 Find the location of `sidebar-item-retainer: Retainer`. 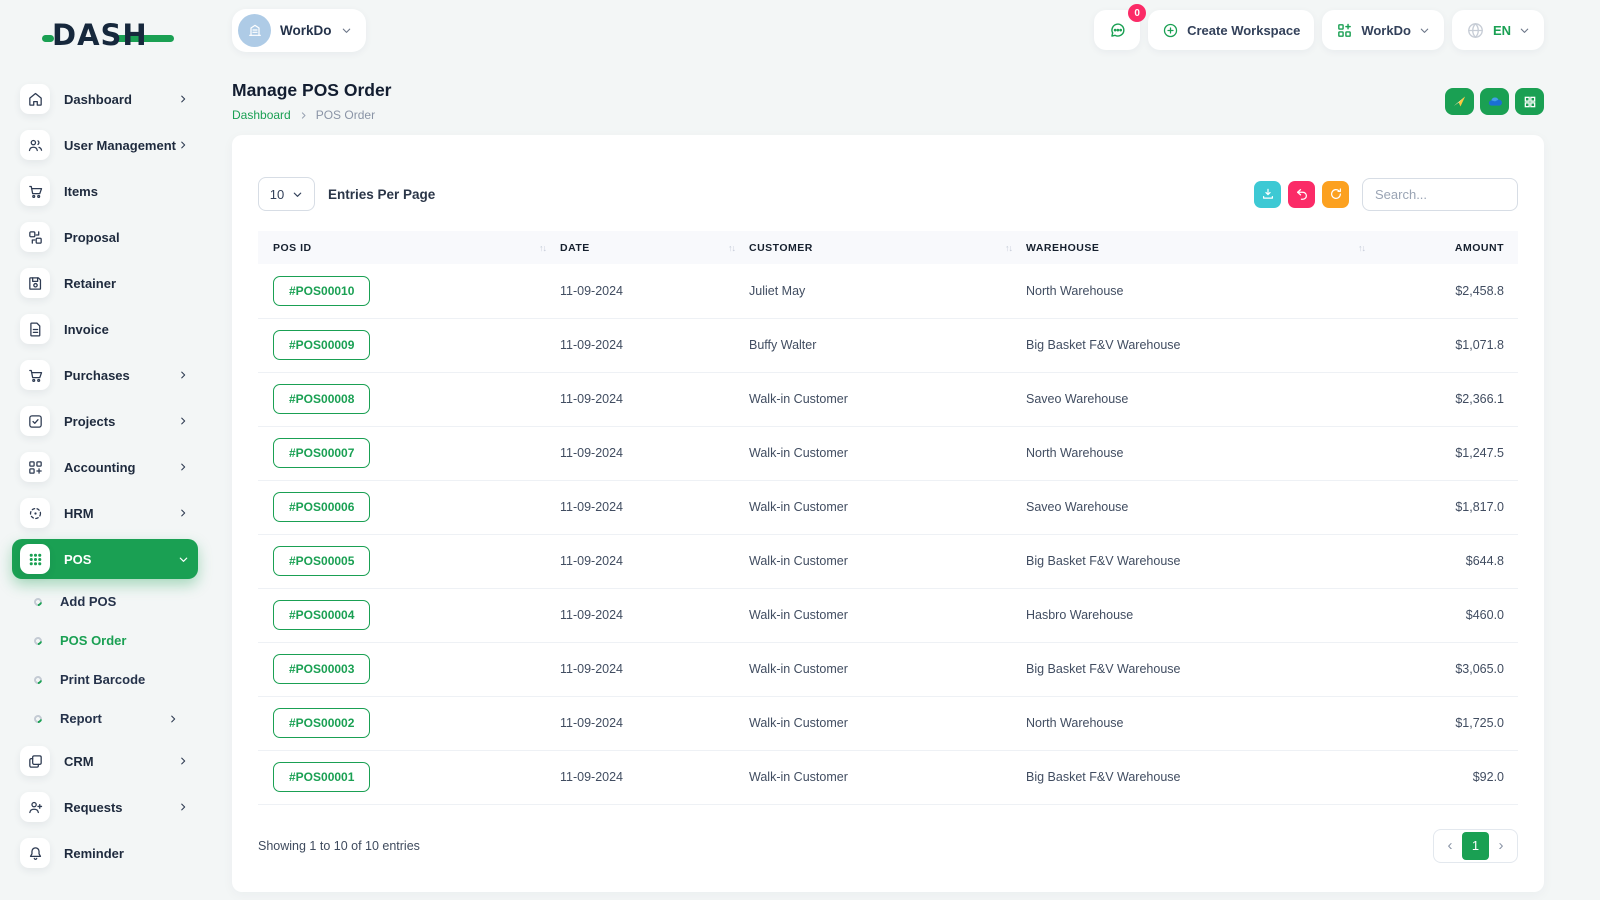

sidebar-item-retainer: Retainer is located at coordinates (105, 283).